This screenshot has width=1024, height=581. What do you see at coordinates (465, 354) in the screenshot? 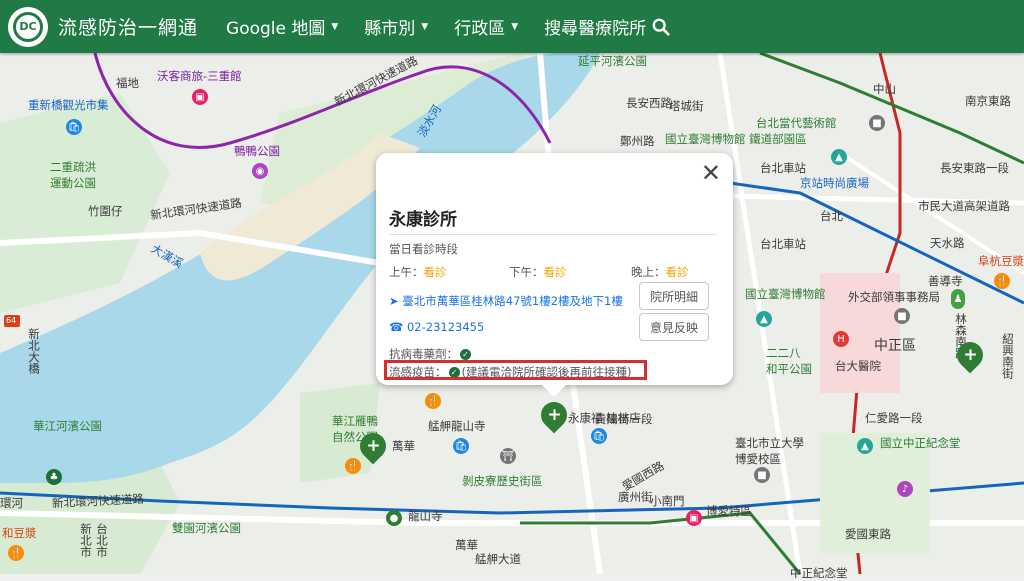
I see `check-icon: ✓` at bounding box center [465, 354].